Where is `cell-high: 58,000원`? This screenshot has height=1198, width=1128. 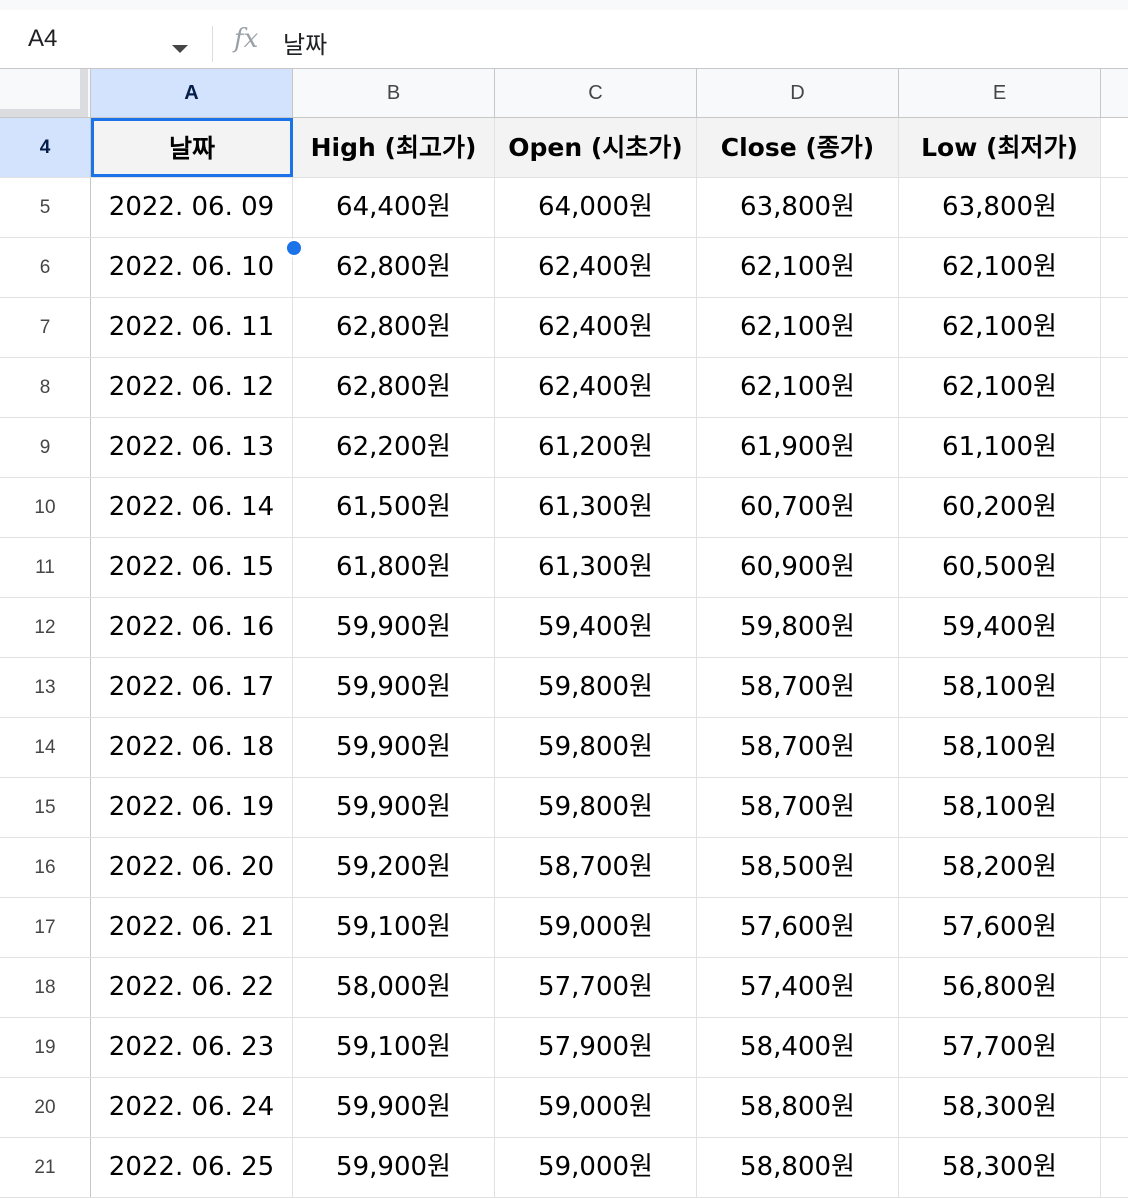 cell-high: 58,000원 is located at coordinates (394, 987).